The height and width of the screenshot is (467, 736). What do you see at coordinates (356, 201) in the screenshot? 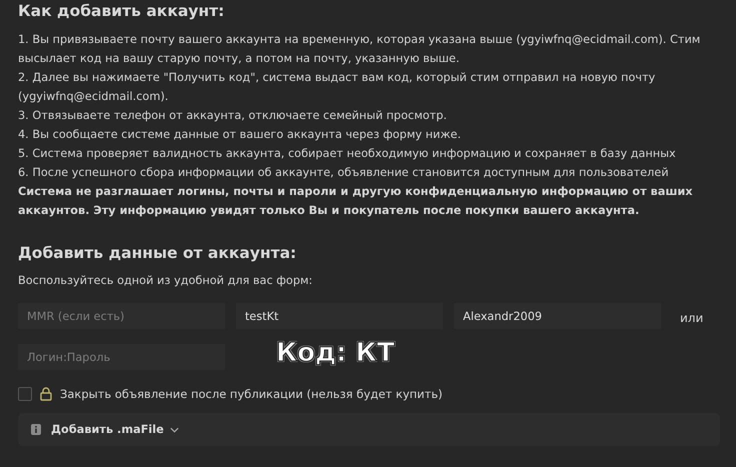
I see `privacy-notice: Система не разглашает логины, почты и пароли и другую конфиденциальную информацию от ваших аккаунтов. Эту информацию увидят только Вы и покупатель после покупки вашего аккаунта.` at bounding box center [356, 201].